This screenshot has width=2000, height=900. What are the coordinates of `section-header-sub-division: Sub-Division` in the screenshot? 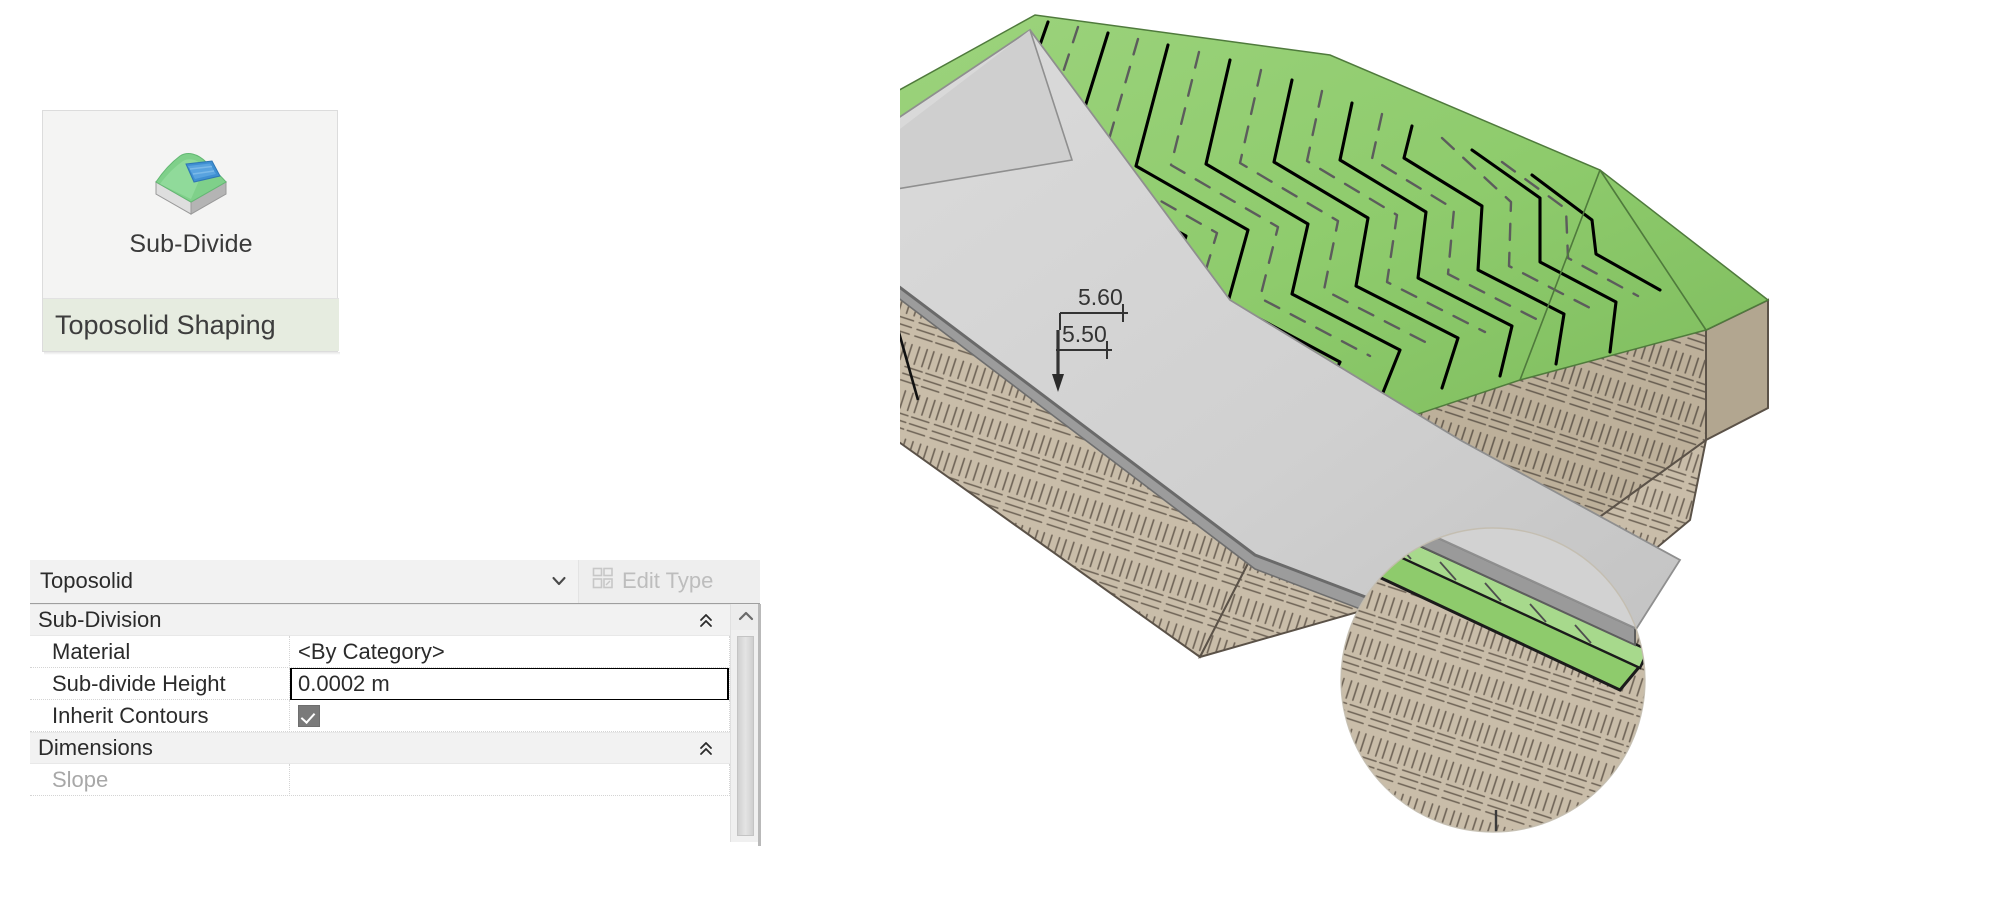 It's located at (380, 620).